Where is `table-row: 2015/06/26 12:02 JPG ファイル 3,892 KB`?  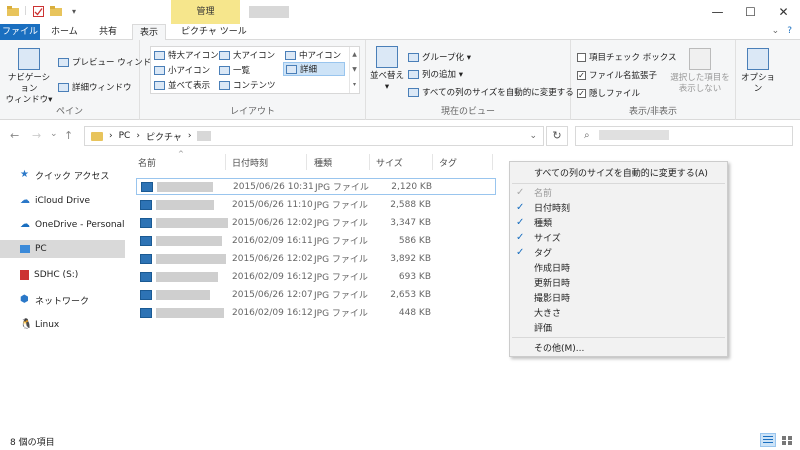 table-row: 2015/06/26 12:02 JPG ファイル 3,892 KB is located at coordinates (316, 258).